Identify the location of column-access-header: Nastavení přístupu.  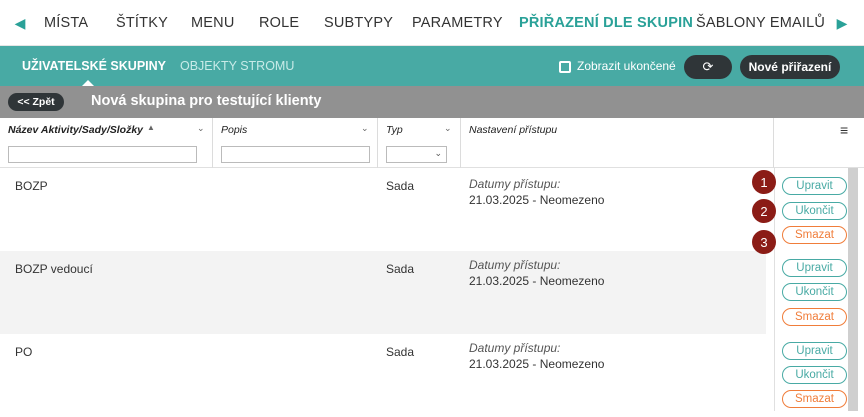
(617, 143).